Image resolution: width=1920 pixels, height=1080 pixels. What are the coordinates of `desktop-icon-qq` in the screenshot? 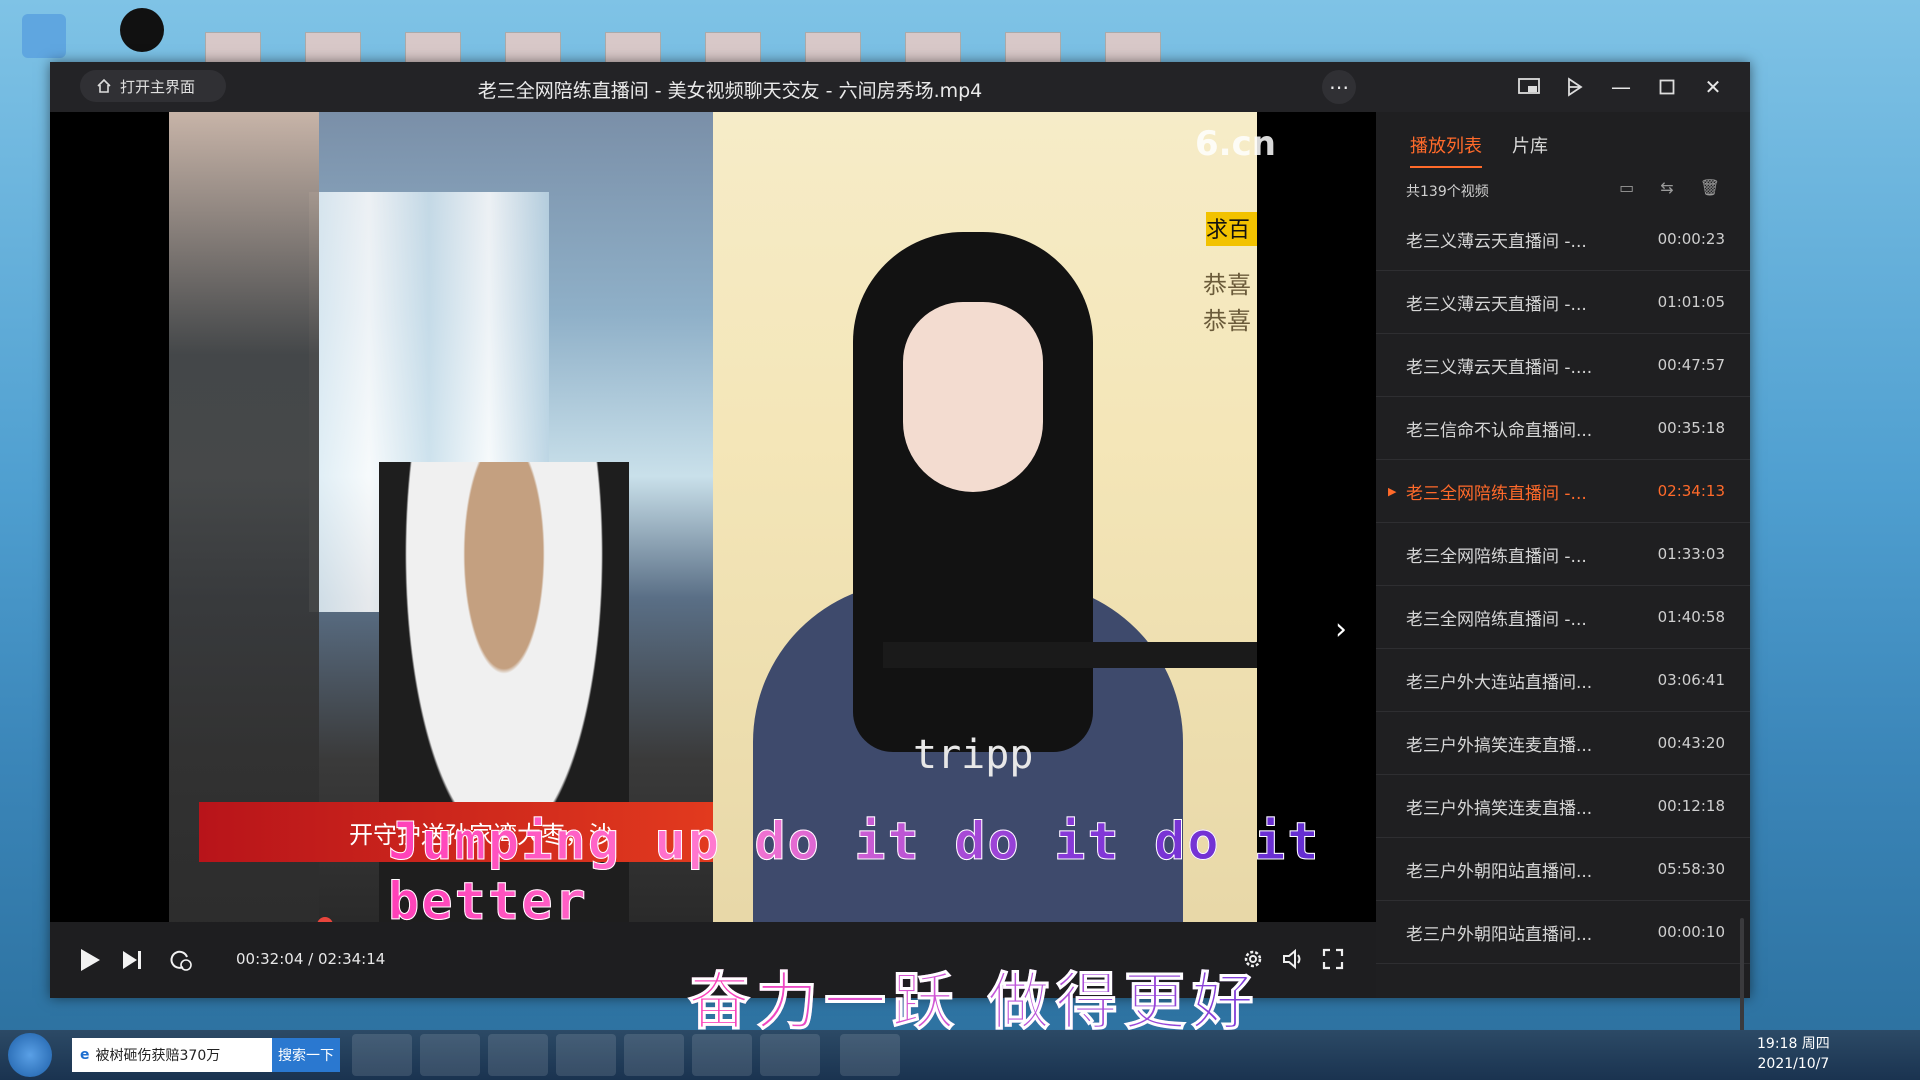 It's located at (142, 32).